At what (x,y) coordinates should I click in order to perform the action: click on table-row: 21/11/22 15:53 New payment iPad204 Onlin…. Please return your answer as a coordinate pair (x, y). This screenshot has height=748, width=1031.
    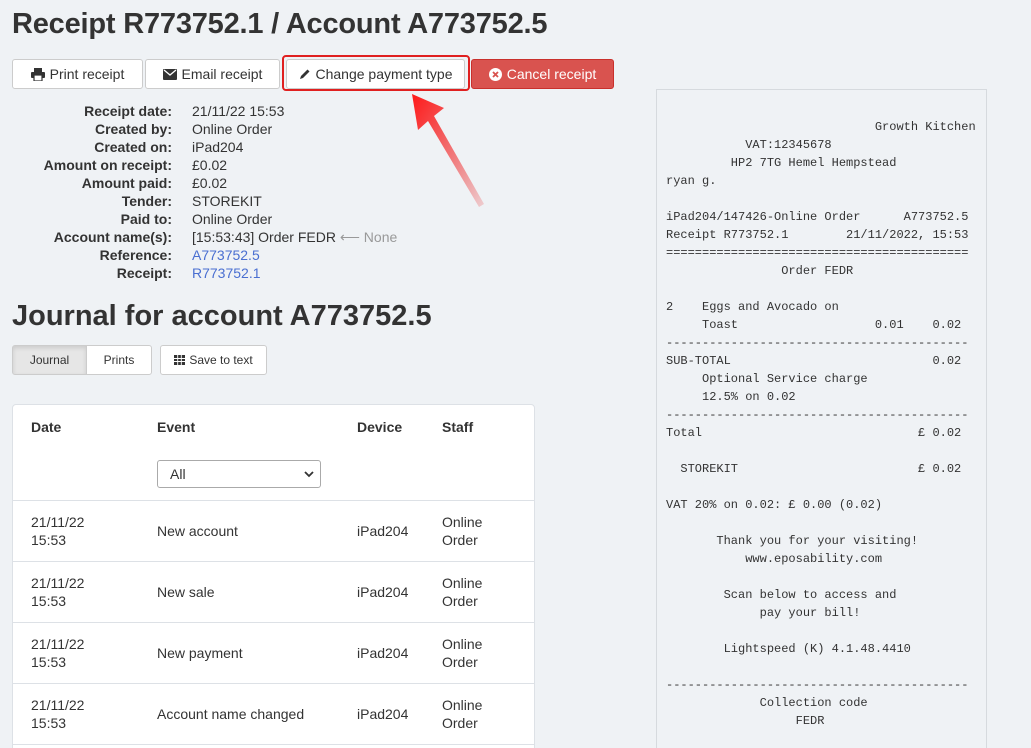
    Looking at the image, I should click on (273, 653).